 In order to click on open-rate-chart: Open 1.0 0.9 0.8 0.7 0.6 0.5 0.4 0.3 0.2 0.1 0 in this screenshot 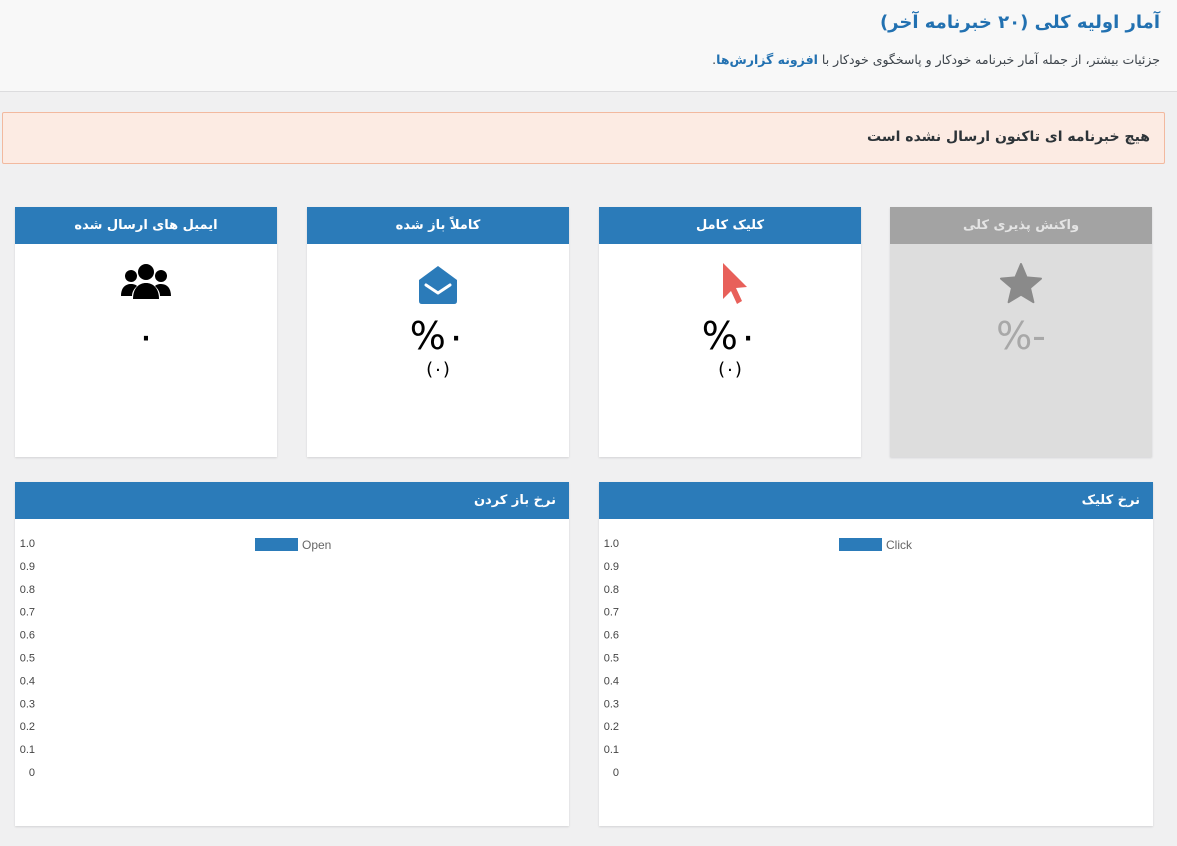, I will do `click(175, 658)`.